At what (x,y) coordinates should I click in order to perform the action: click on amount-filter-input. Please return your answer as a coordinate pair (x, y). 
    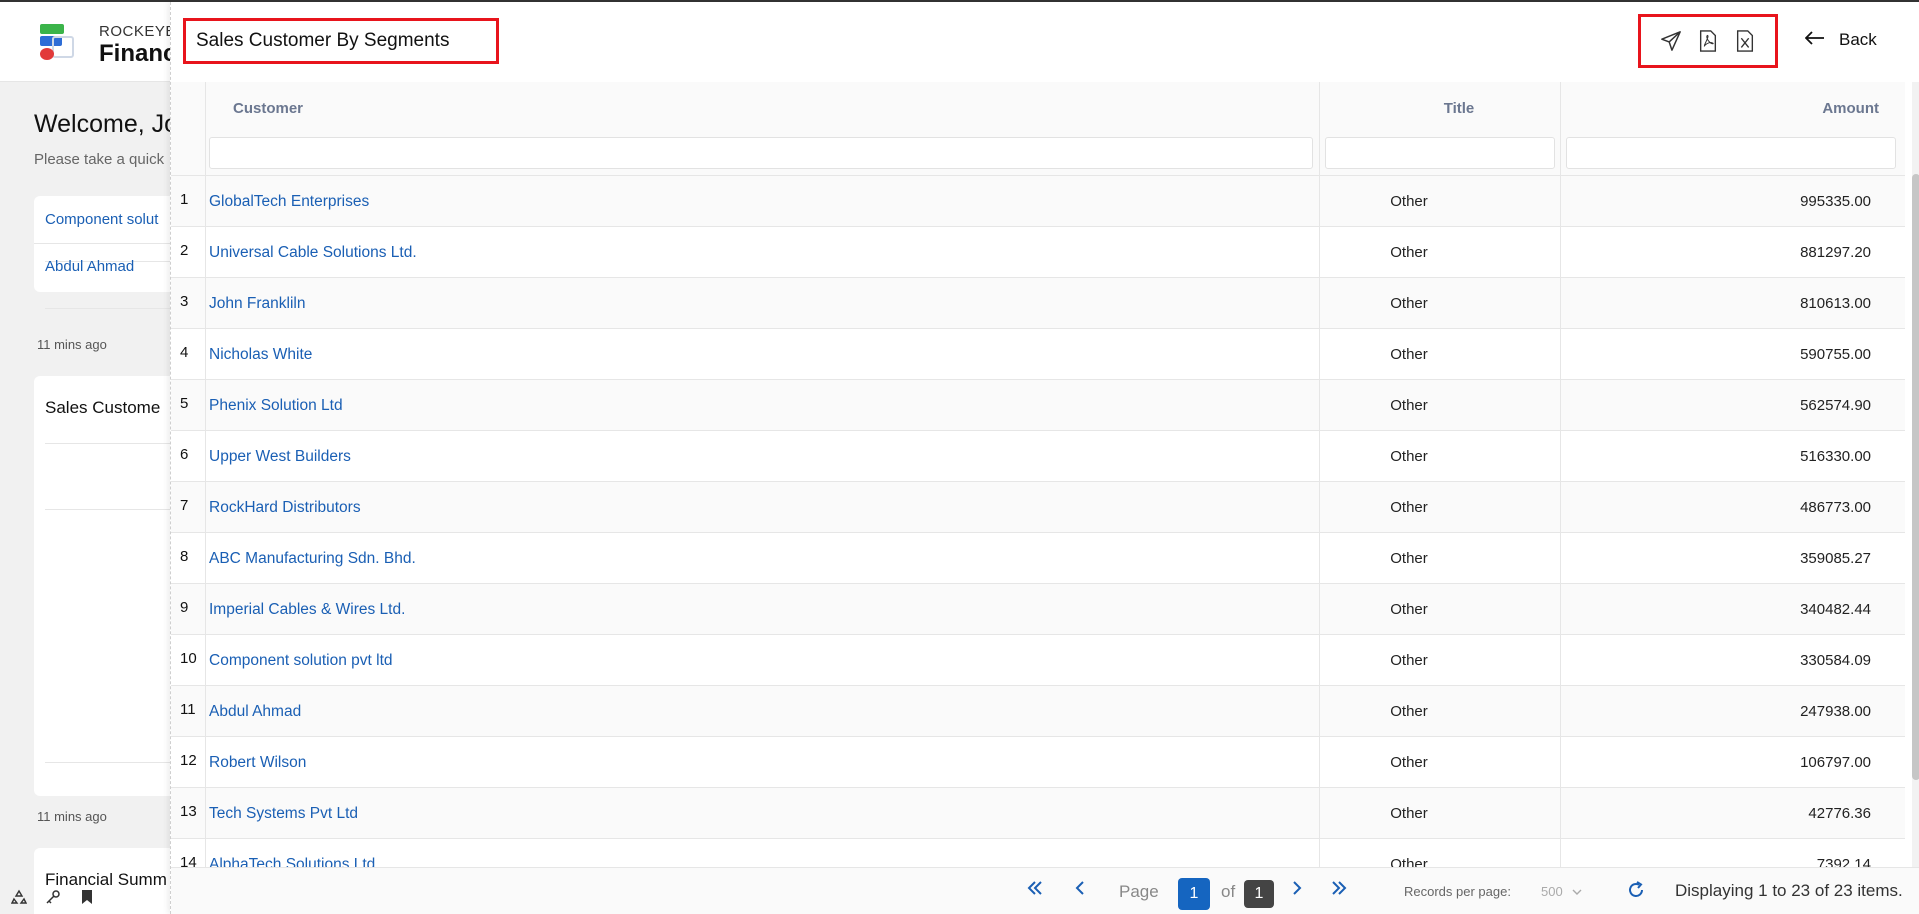
    Looking at the image, I should click on (1731, 153).